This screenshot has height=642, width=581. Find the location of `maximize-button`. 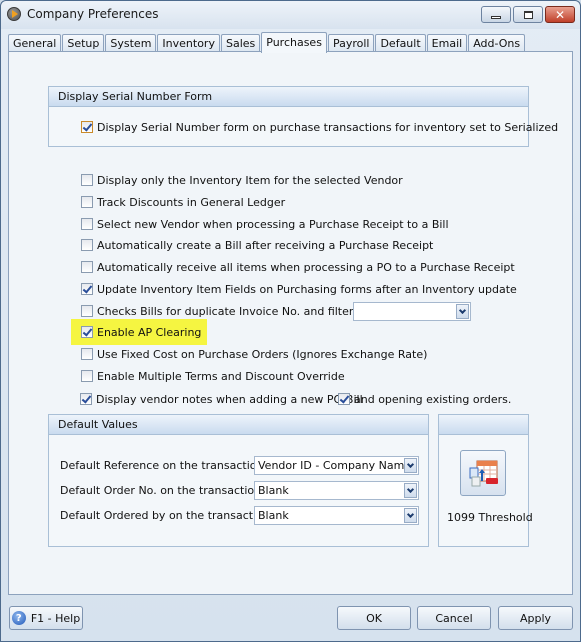

maximize-button is located at coordinates (528, 14).